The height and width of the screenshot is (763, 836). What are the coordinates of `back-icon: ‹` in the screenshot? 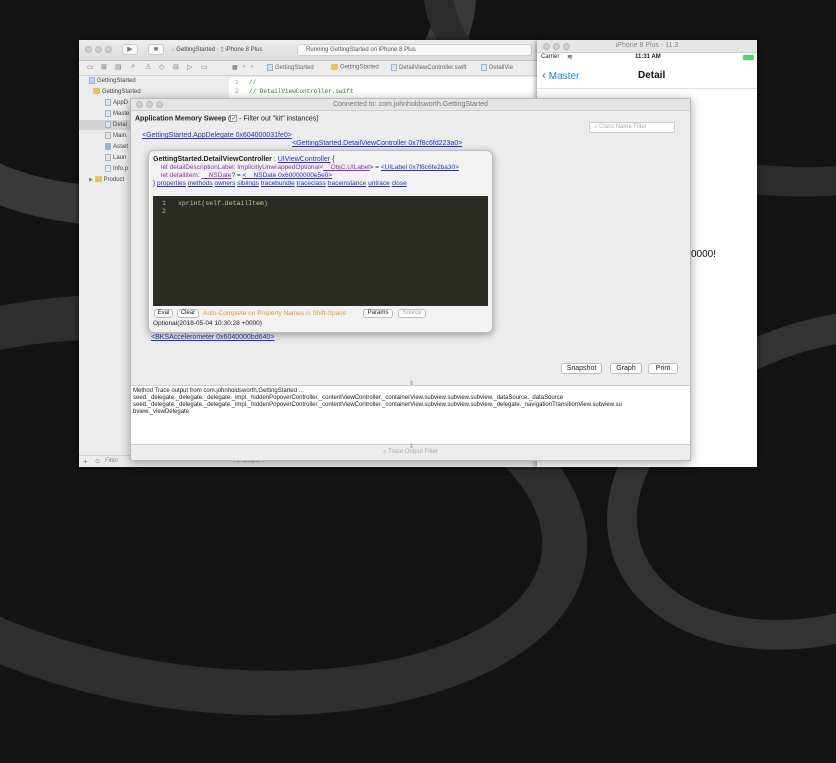 It's located at (244, 67).